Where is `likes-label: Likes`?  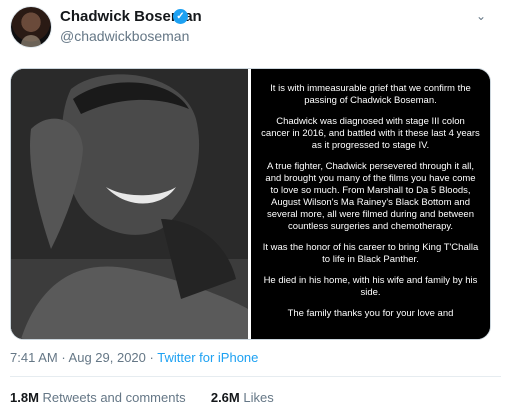 likes-label: Likes is located at coordinates (256, 397).